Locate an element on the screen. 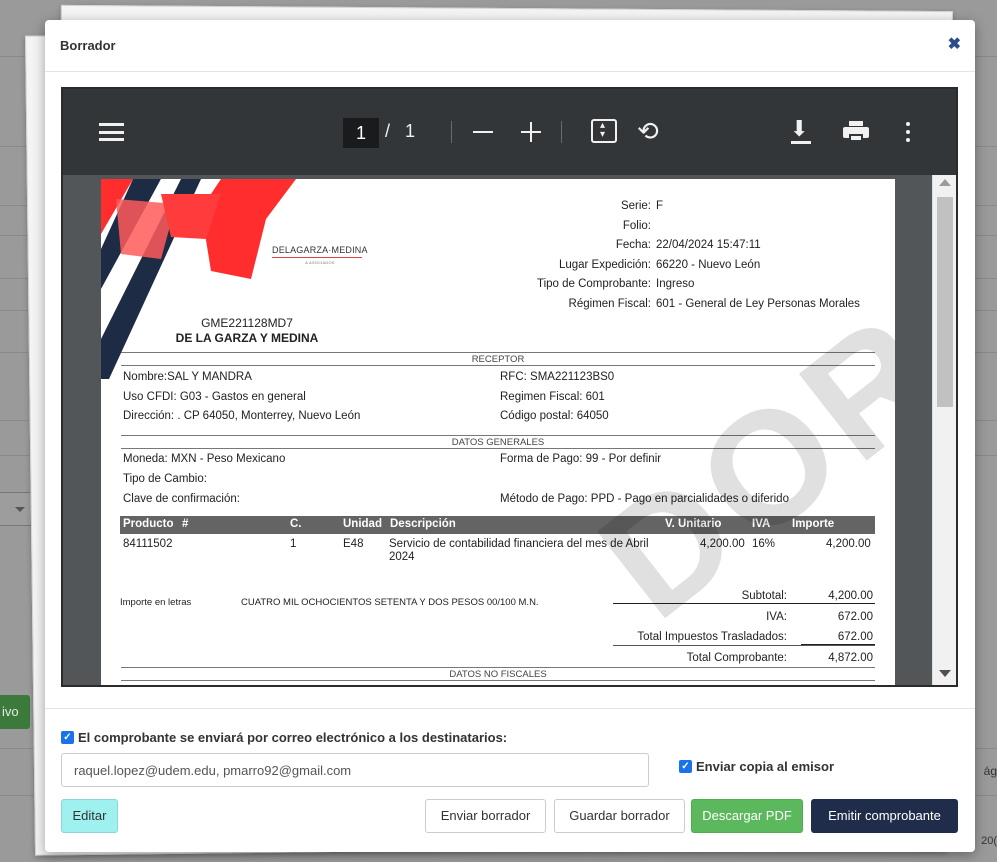 Image resolution: width=997 pixels, height=862 pixels. copy-sender-label: Enviar copia al emisor is located at coordinates (765, 766).